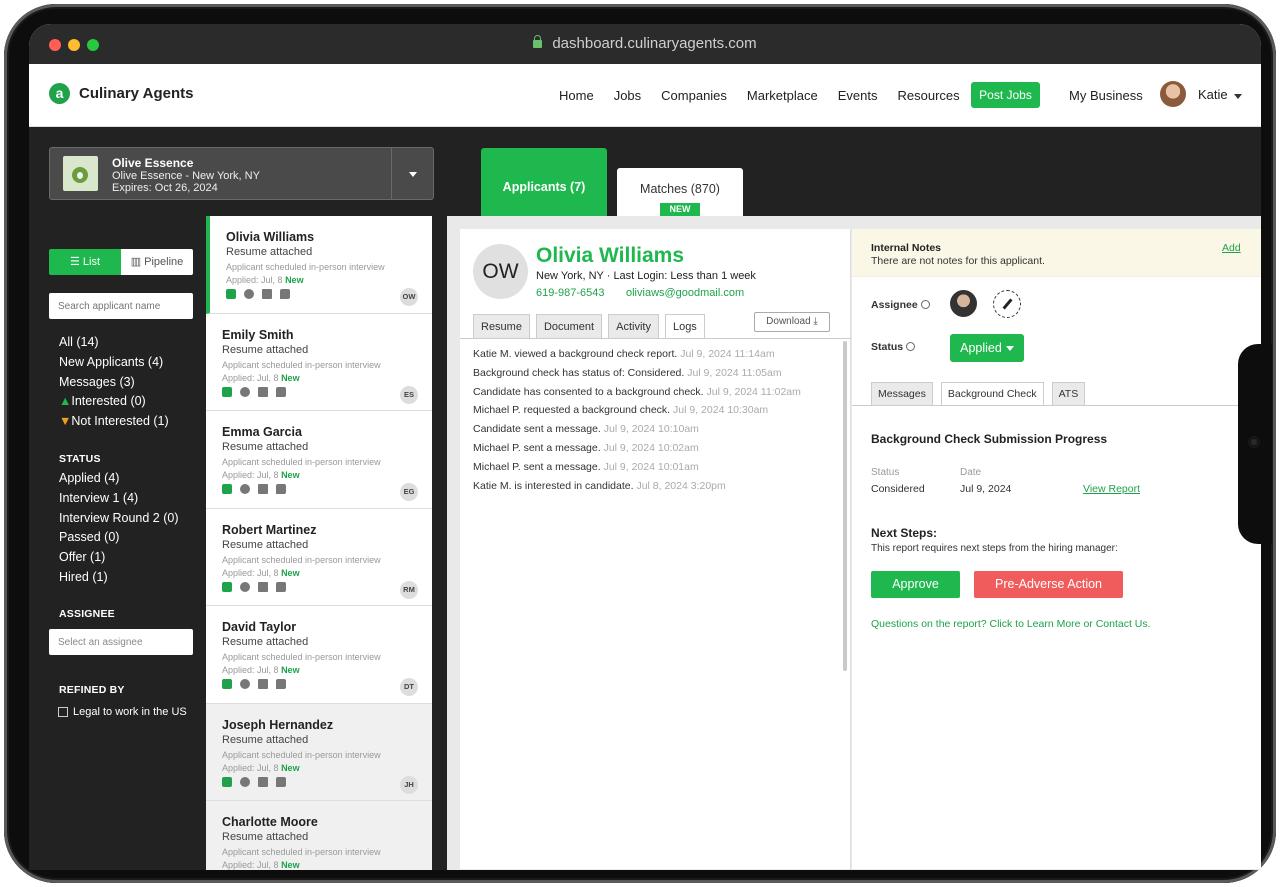  I want to click on assignee-avatar, so click(963, 303).